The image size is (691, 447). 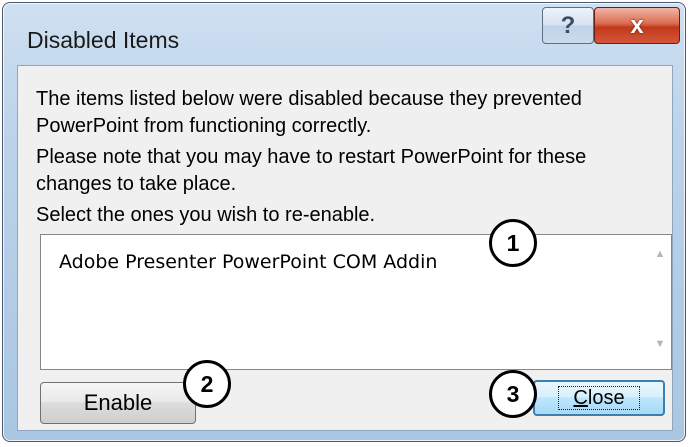 I want to click on title-close-button: x, so click(x=637, y=25).